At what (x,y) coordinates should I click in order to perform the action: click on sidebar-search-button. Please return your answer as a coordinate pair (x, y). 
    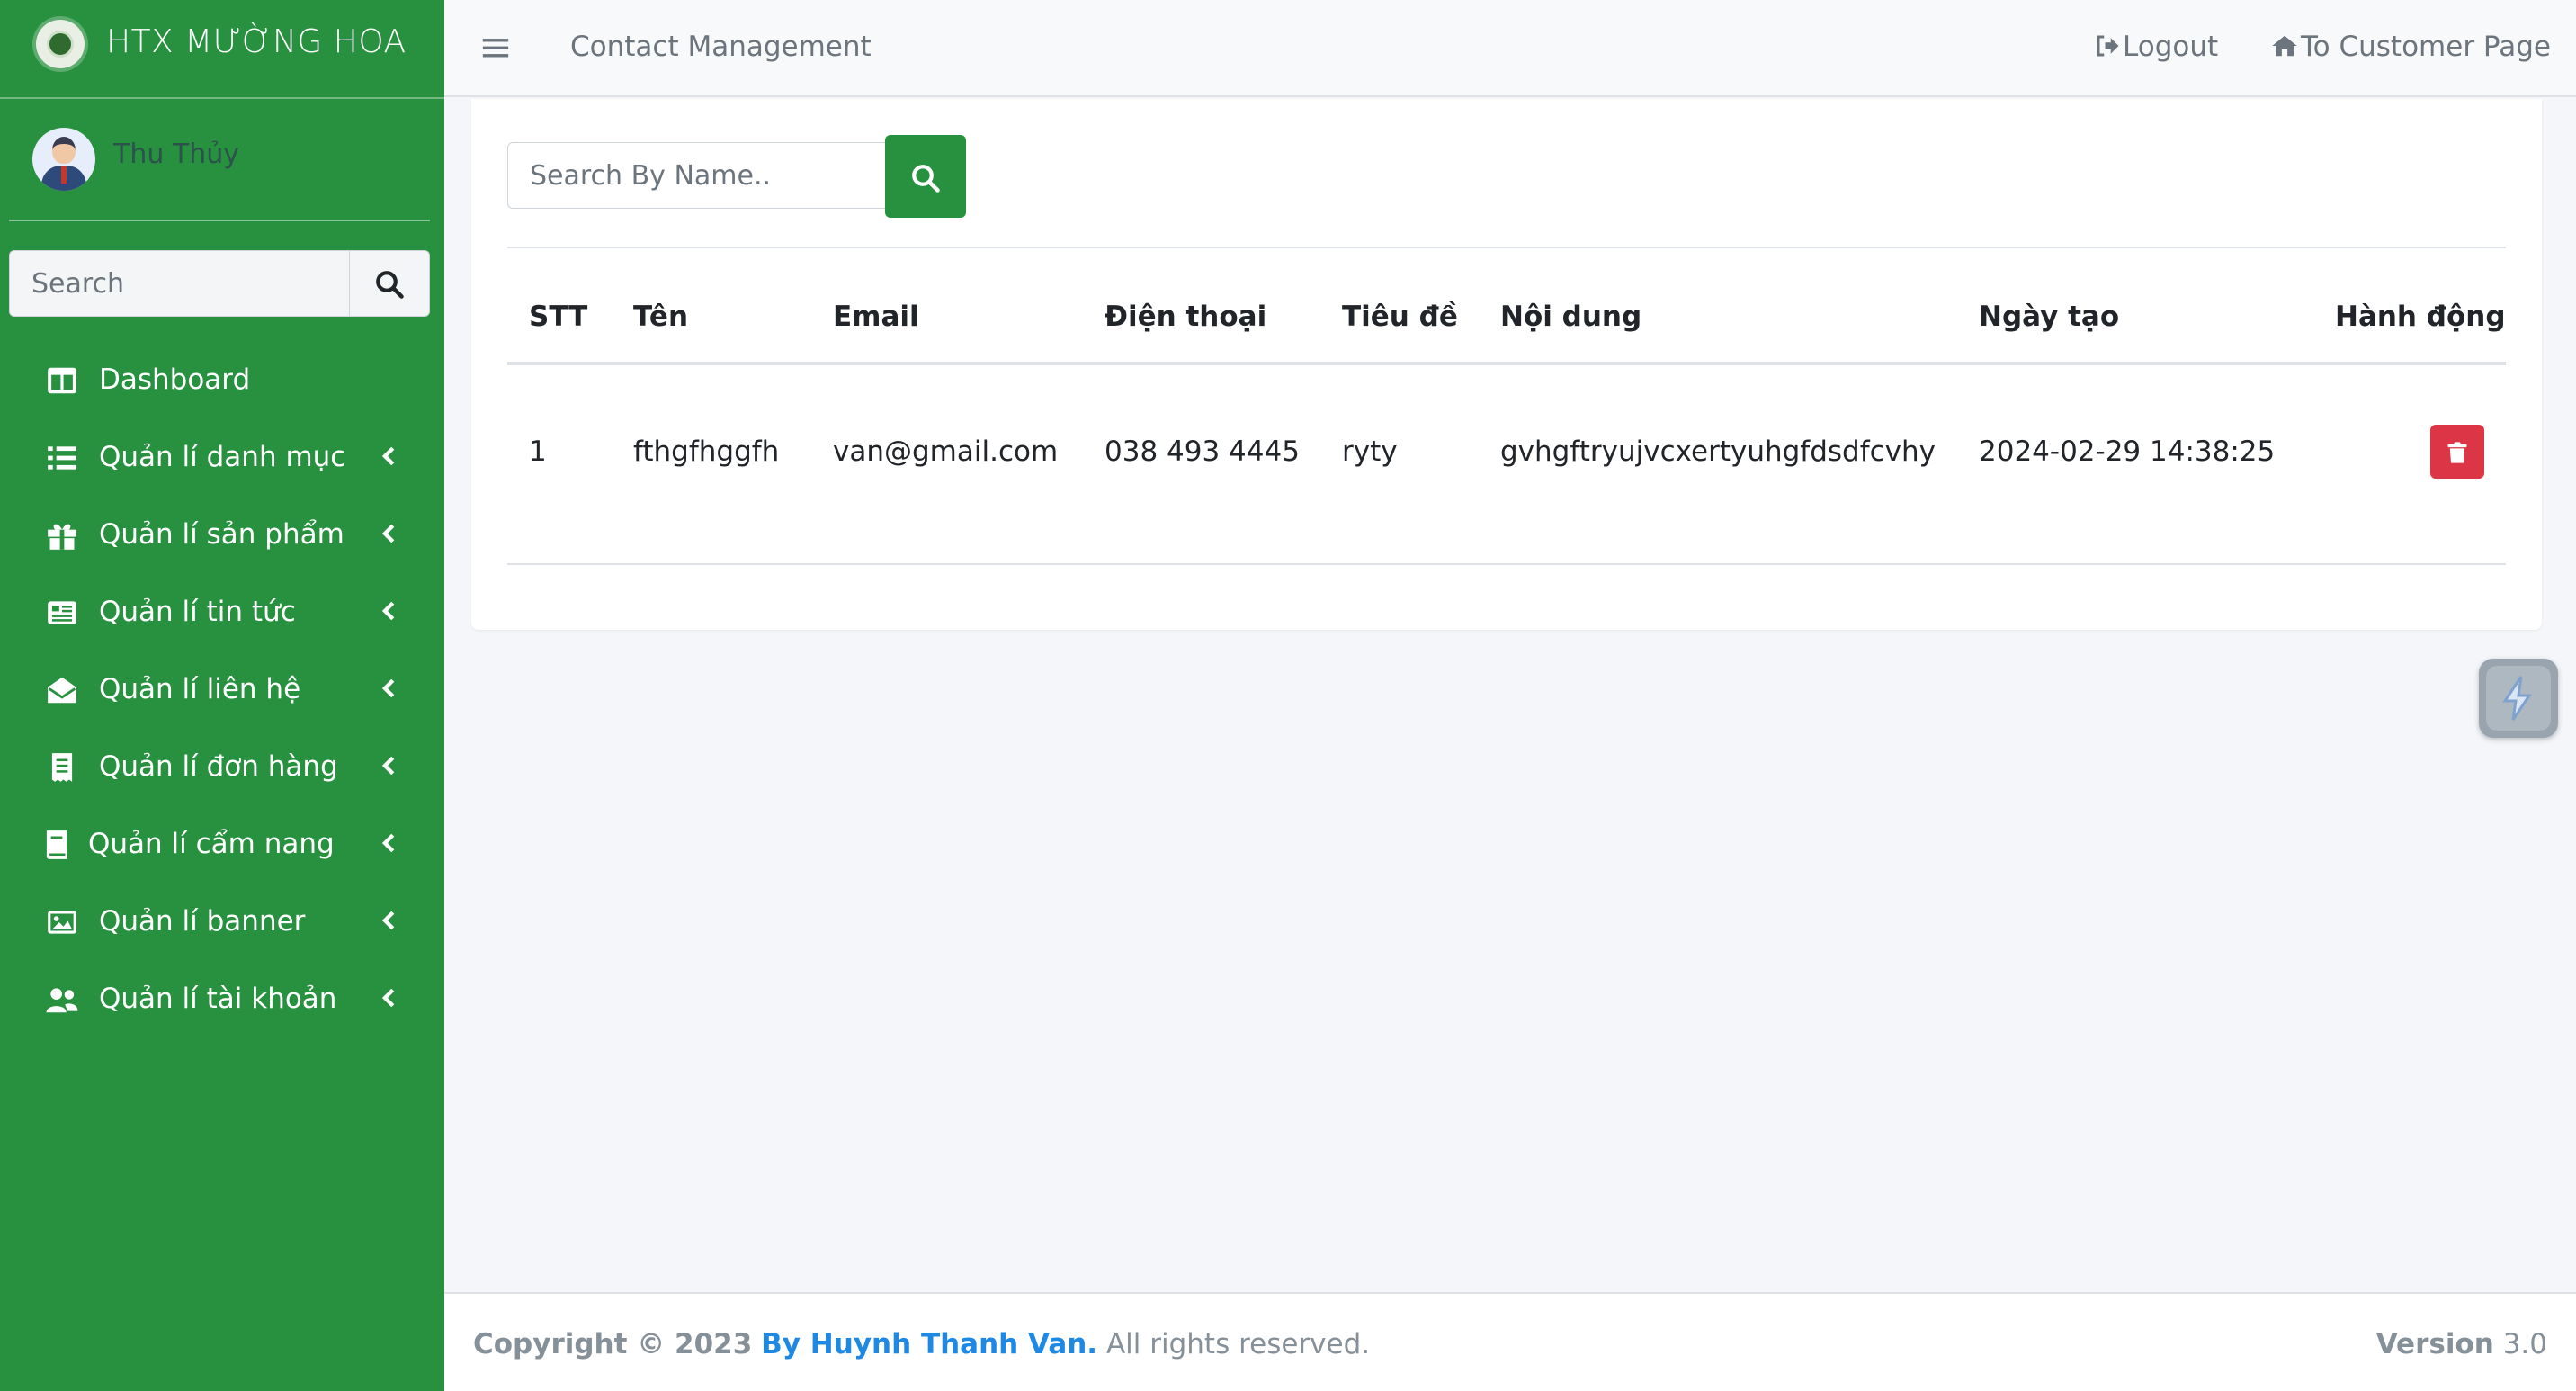
    Looking at the image, I should click on (389, 284).